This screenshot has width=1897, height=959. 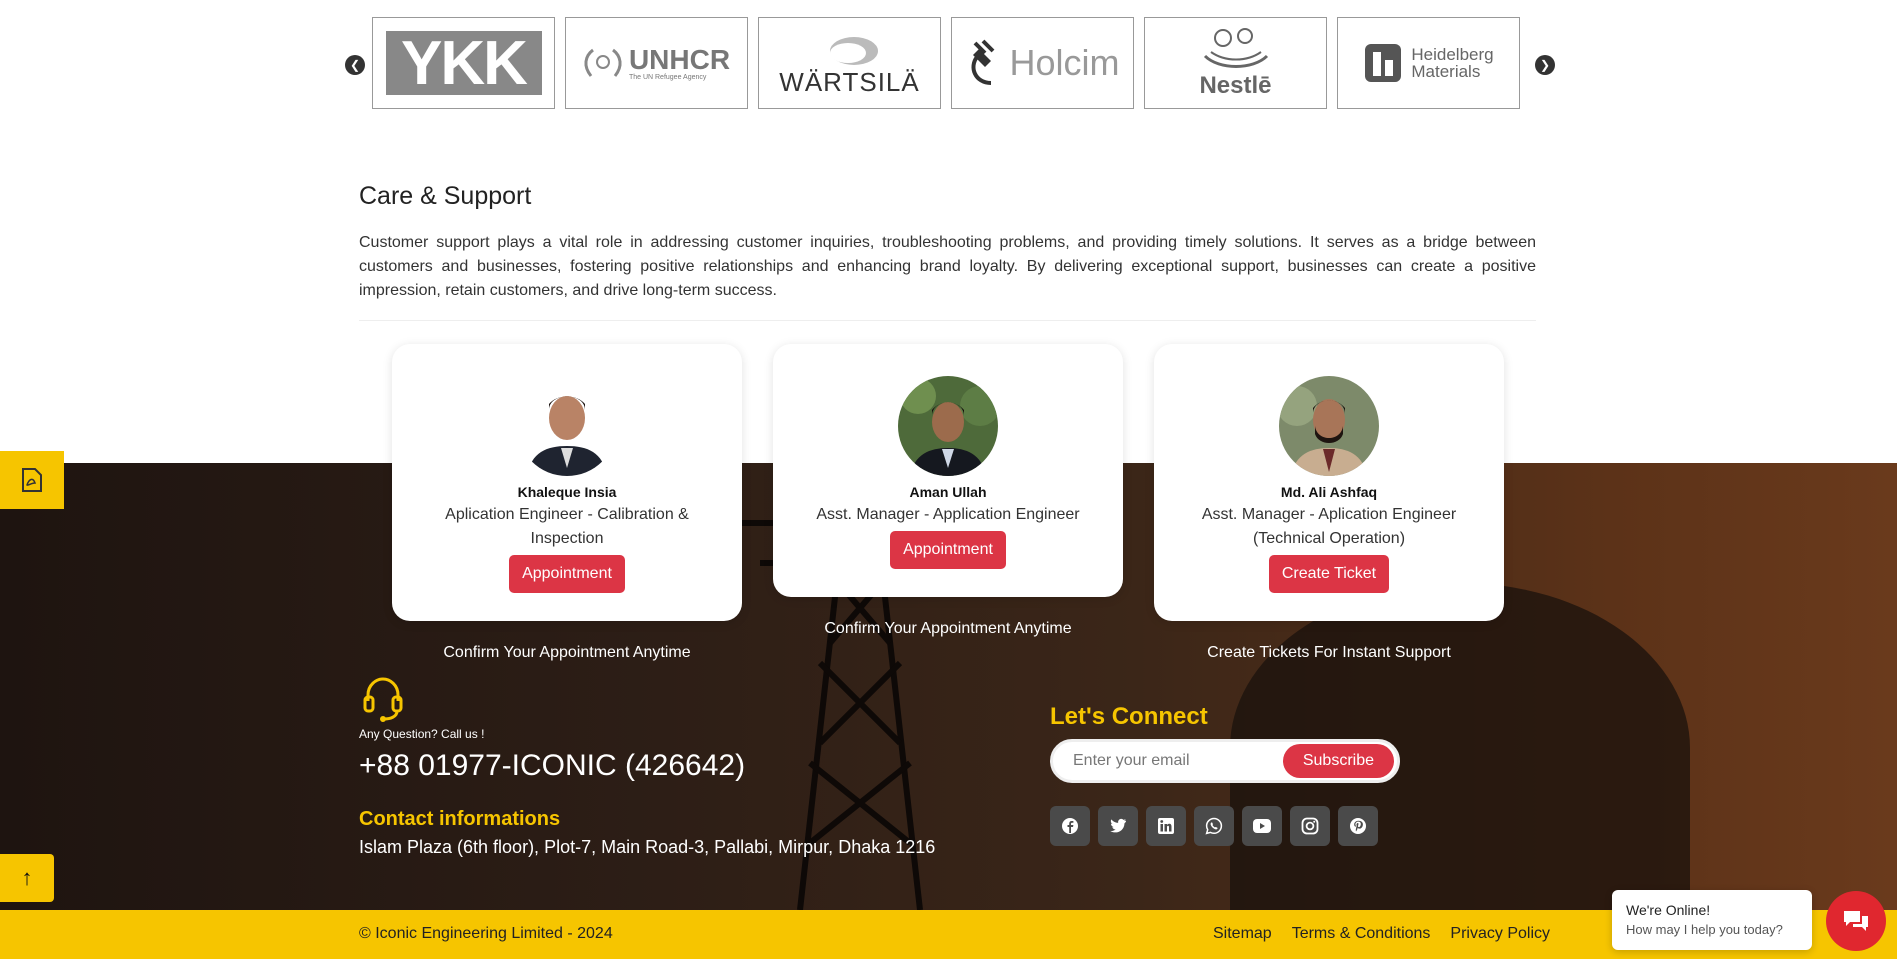 I want to click on chevron-left-icon: ❮, so click(x=355, y=65).